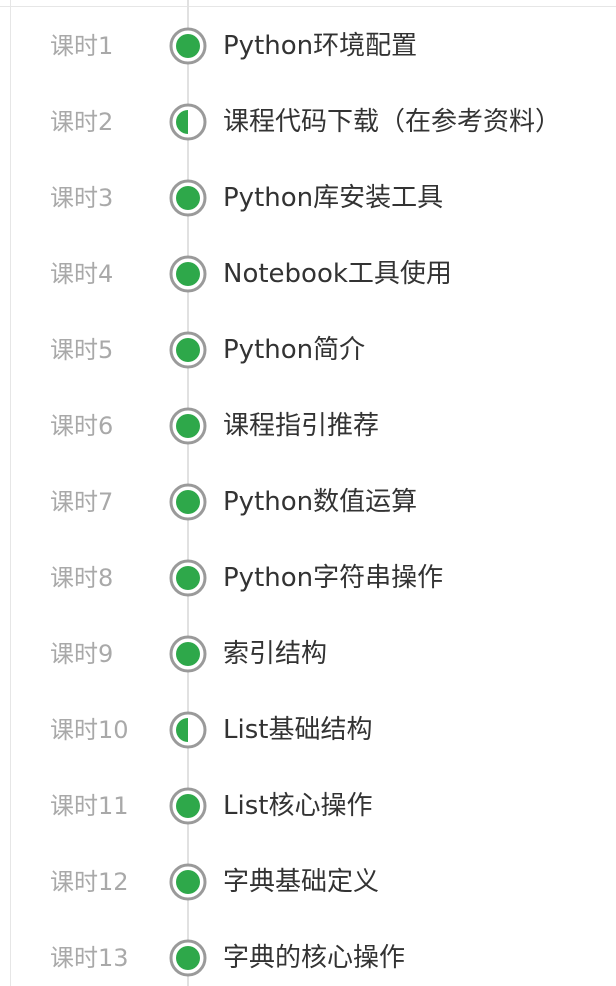  I want to click on lesson-number: 课时7, so click(82, 502).